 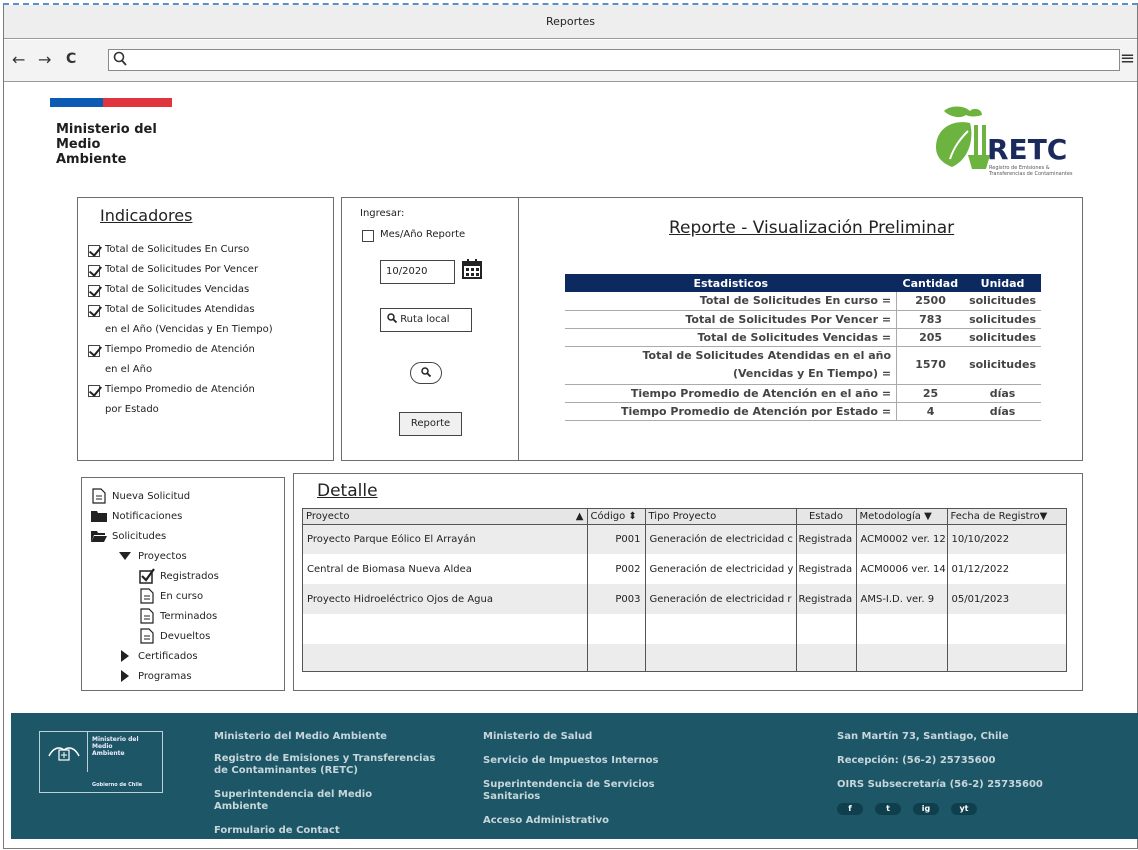 I want to click on tree-item-registrados: Registrados, so click(x=154, y=576).